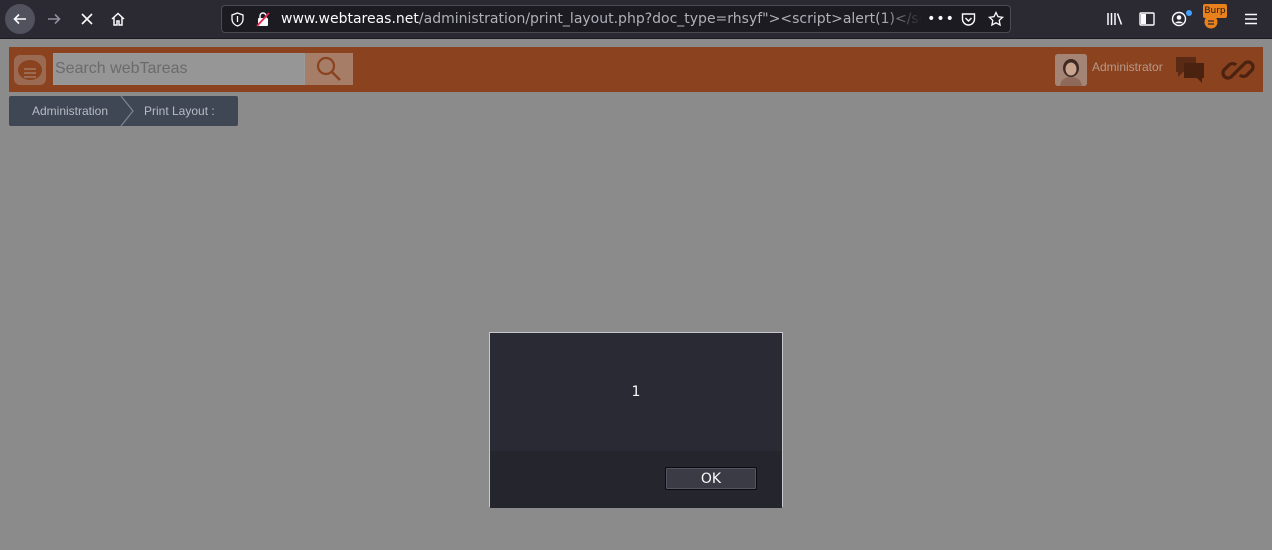  I want to click on dialog-footer: OK, so click(636, 479).